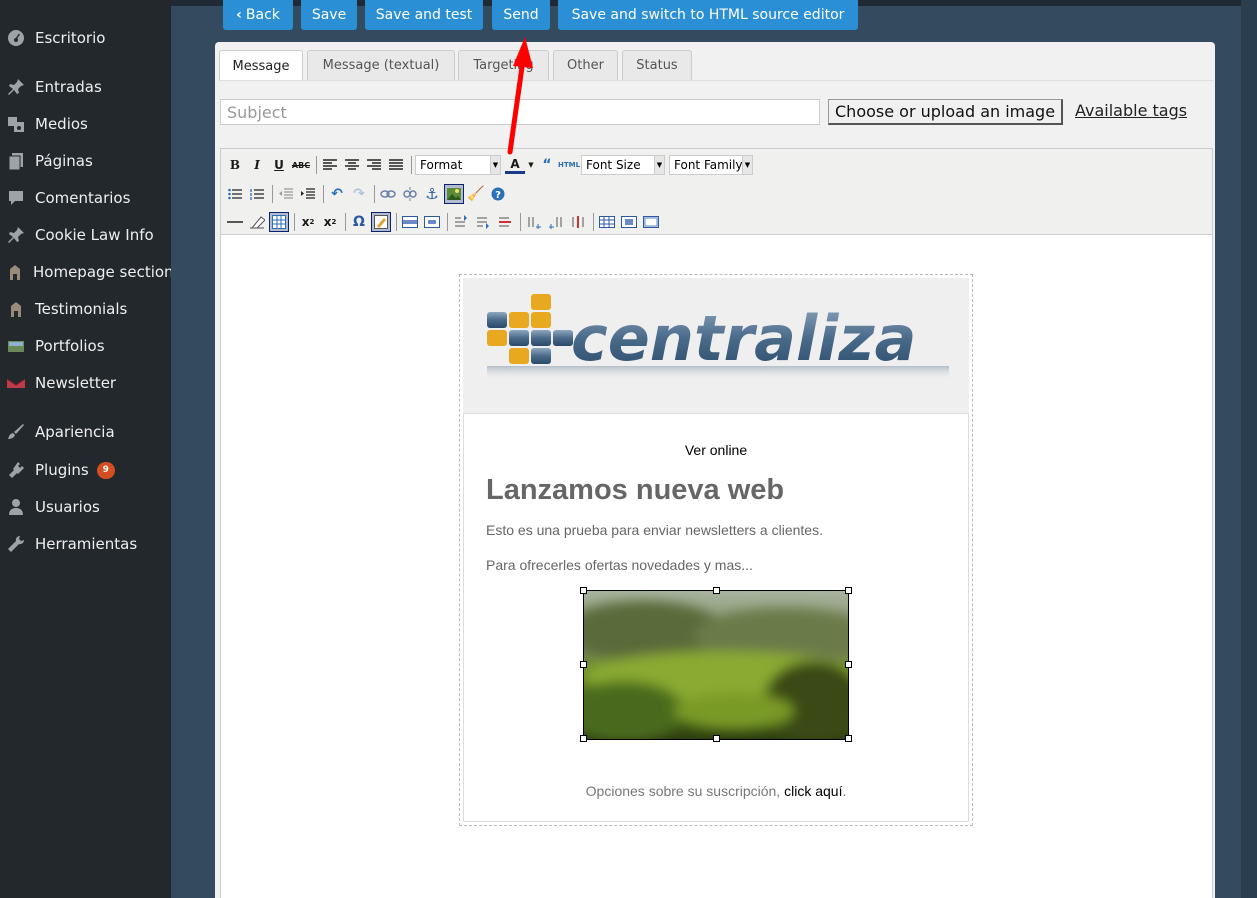 The height and width of the screenshot is (898, 1257). Describe the element at coordinates (107, 272) in the screenshot. I see `sidebar-item-label: Homepage sections` at that location.